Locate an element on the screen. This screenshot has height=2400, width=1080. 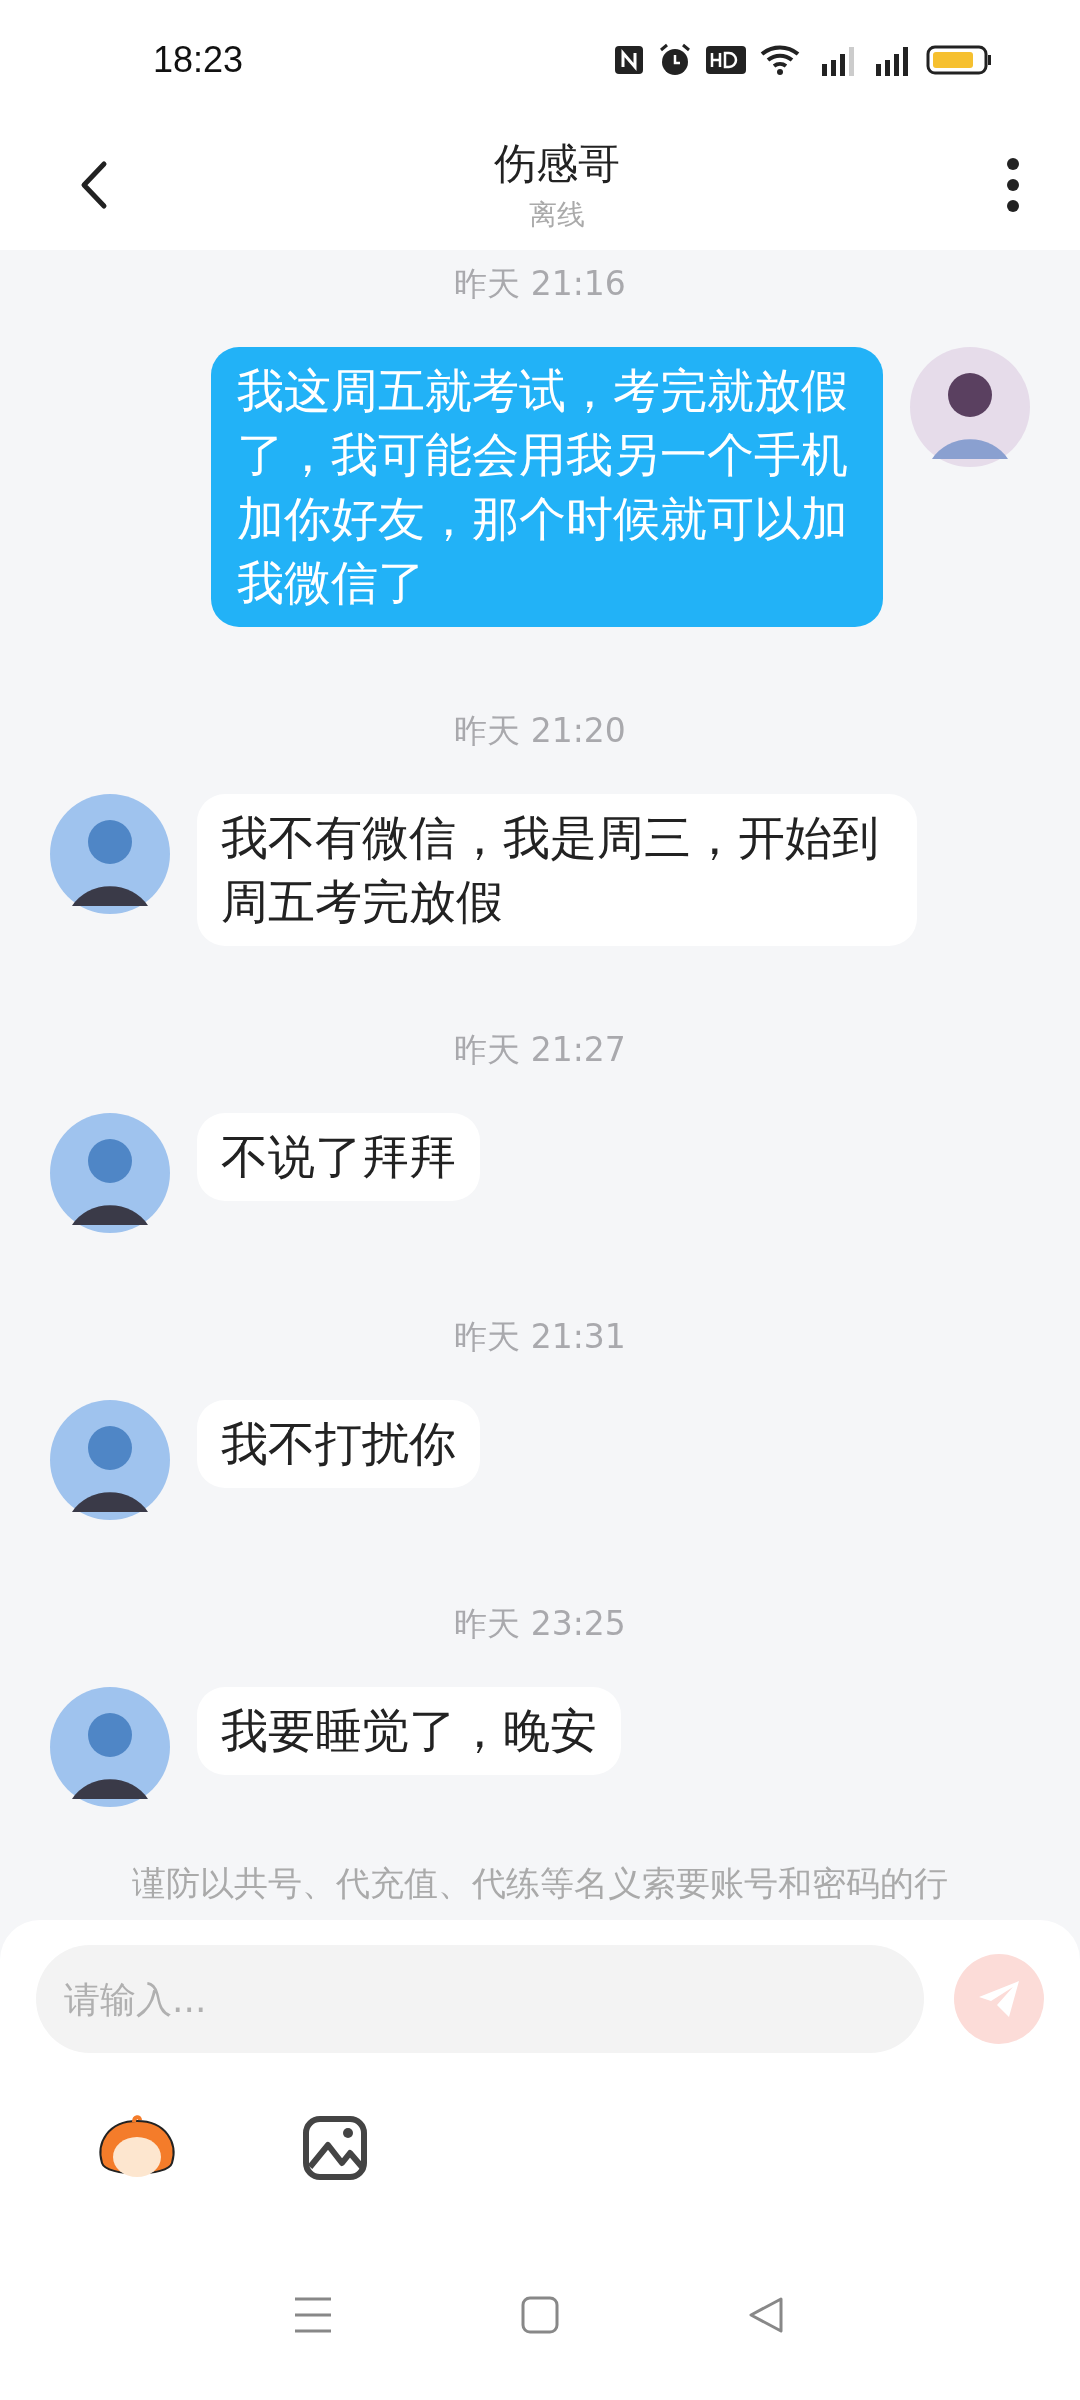
message-bubble: 我不有微信，我是周三，开始到周五考完放假 is located at coordinates (557, 870).